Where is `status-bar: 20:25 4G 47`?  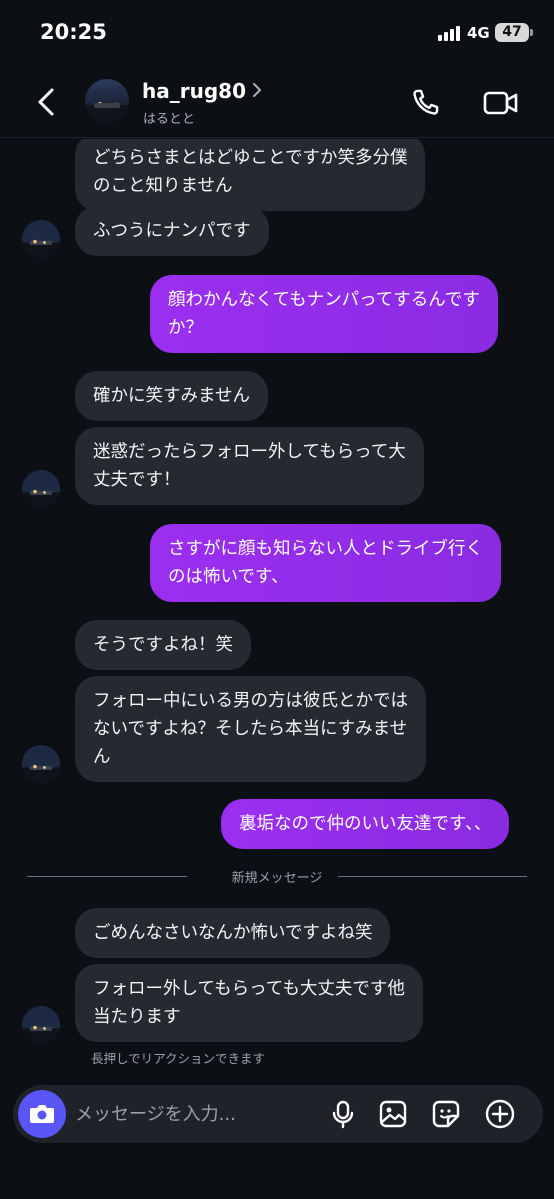
status-bar: 20:25 4G 47 is located at coordinates (277, 33).